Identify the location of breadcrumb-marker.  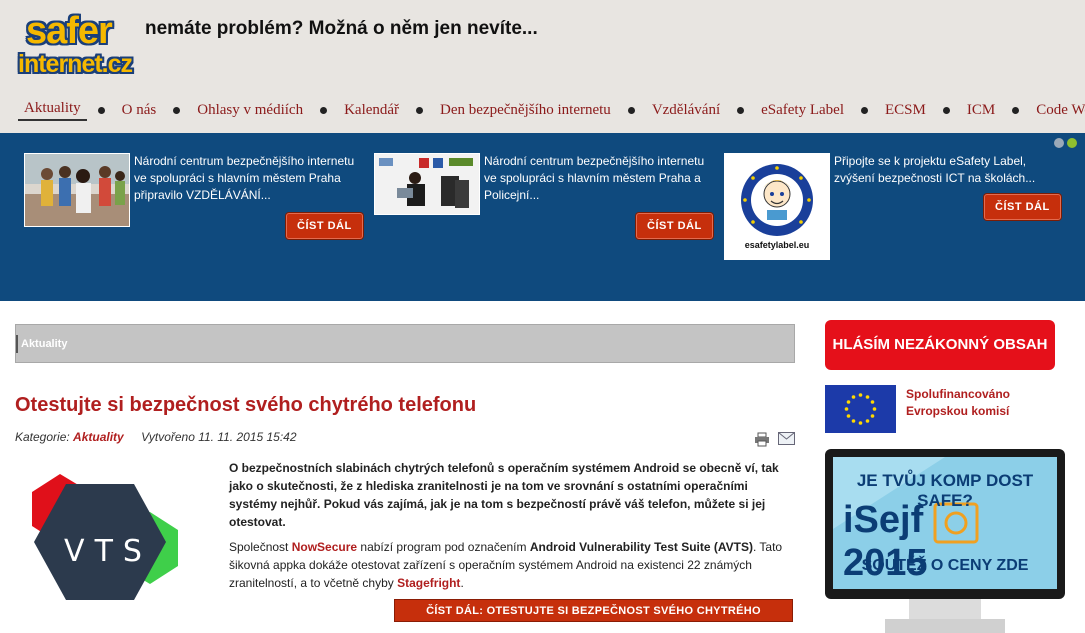
(17, 344).